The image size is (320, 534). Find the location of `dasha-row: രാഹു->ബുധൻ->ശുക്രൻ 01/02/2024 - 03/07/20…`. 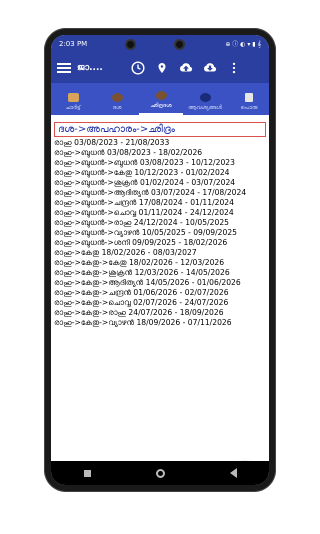

dasha-row: രാഹു->ബുധൻ->ശുക്രൻ 01/02/2024 - 03/07/20… is located at coordinates (145, 182).